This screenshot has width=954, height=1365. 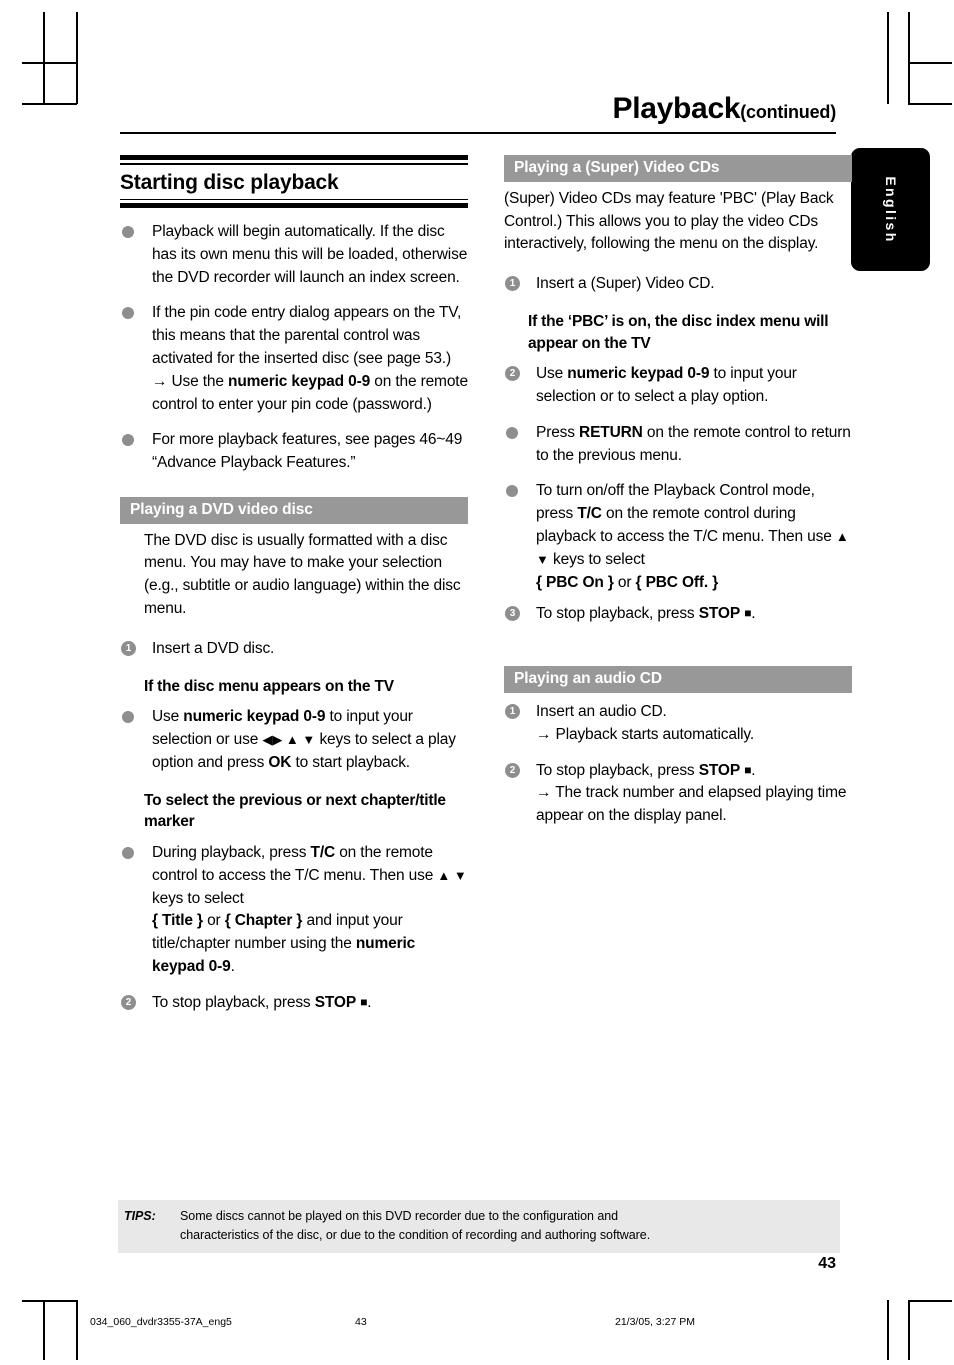 What do you see at coordinates (350, 762) in the screenshot?
I see `list-item-tail: to start playback.` at bounding box center [350, 762].